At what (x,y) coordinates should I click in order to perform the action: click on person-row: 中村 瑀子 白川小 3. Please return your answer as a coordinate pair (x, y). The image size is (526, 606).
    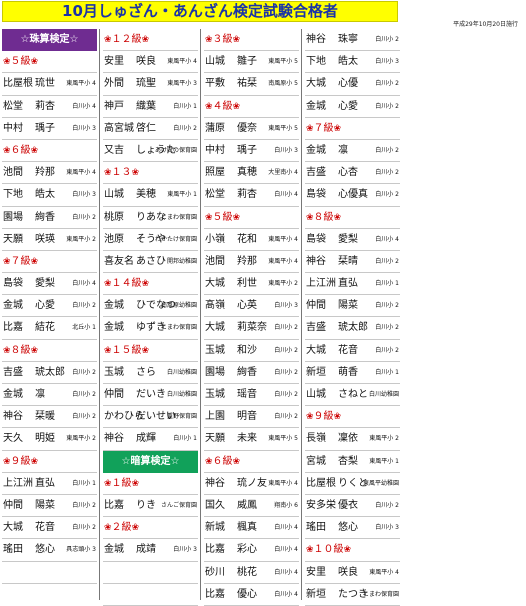
    Looking at the image, I should click on (251, 151).